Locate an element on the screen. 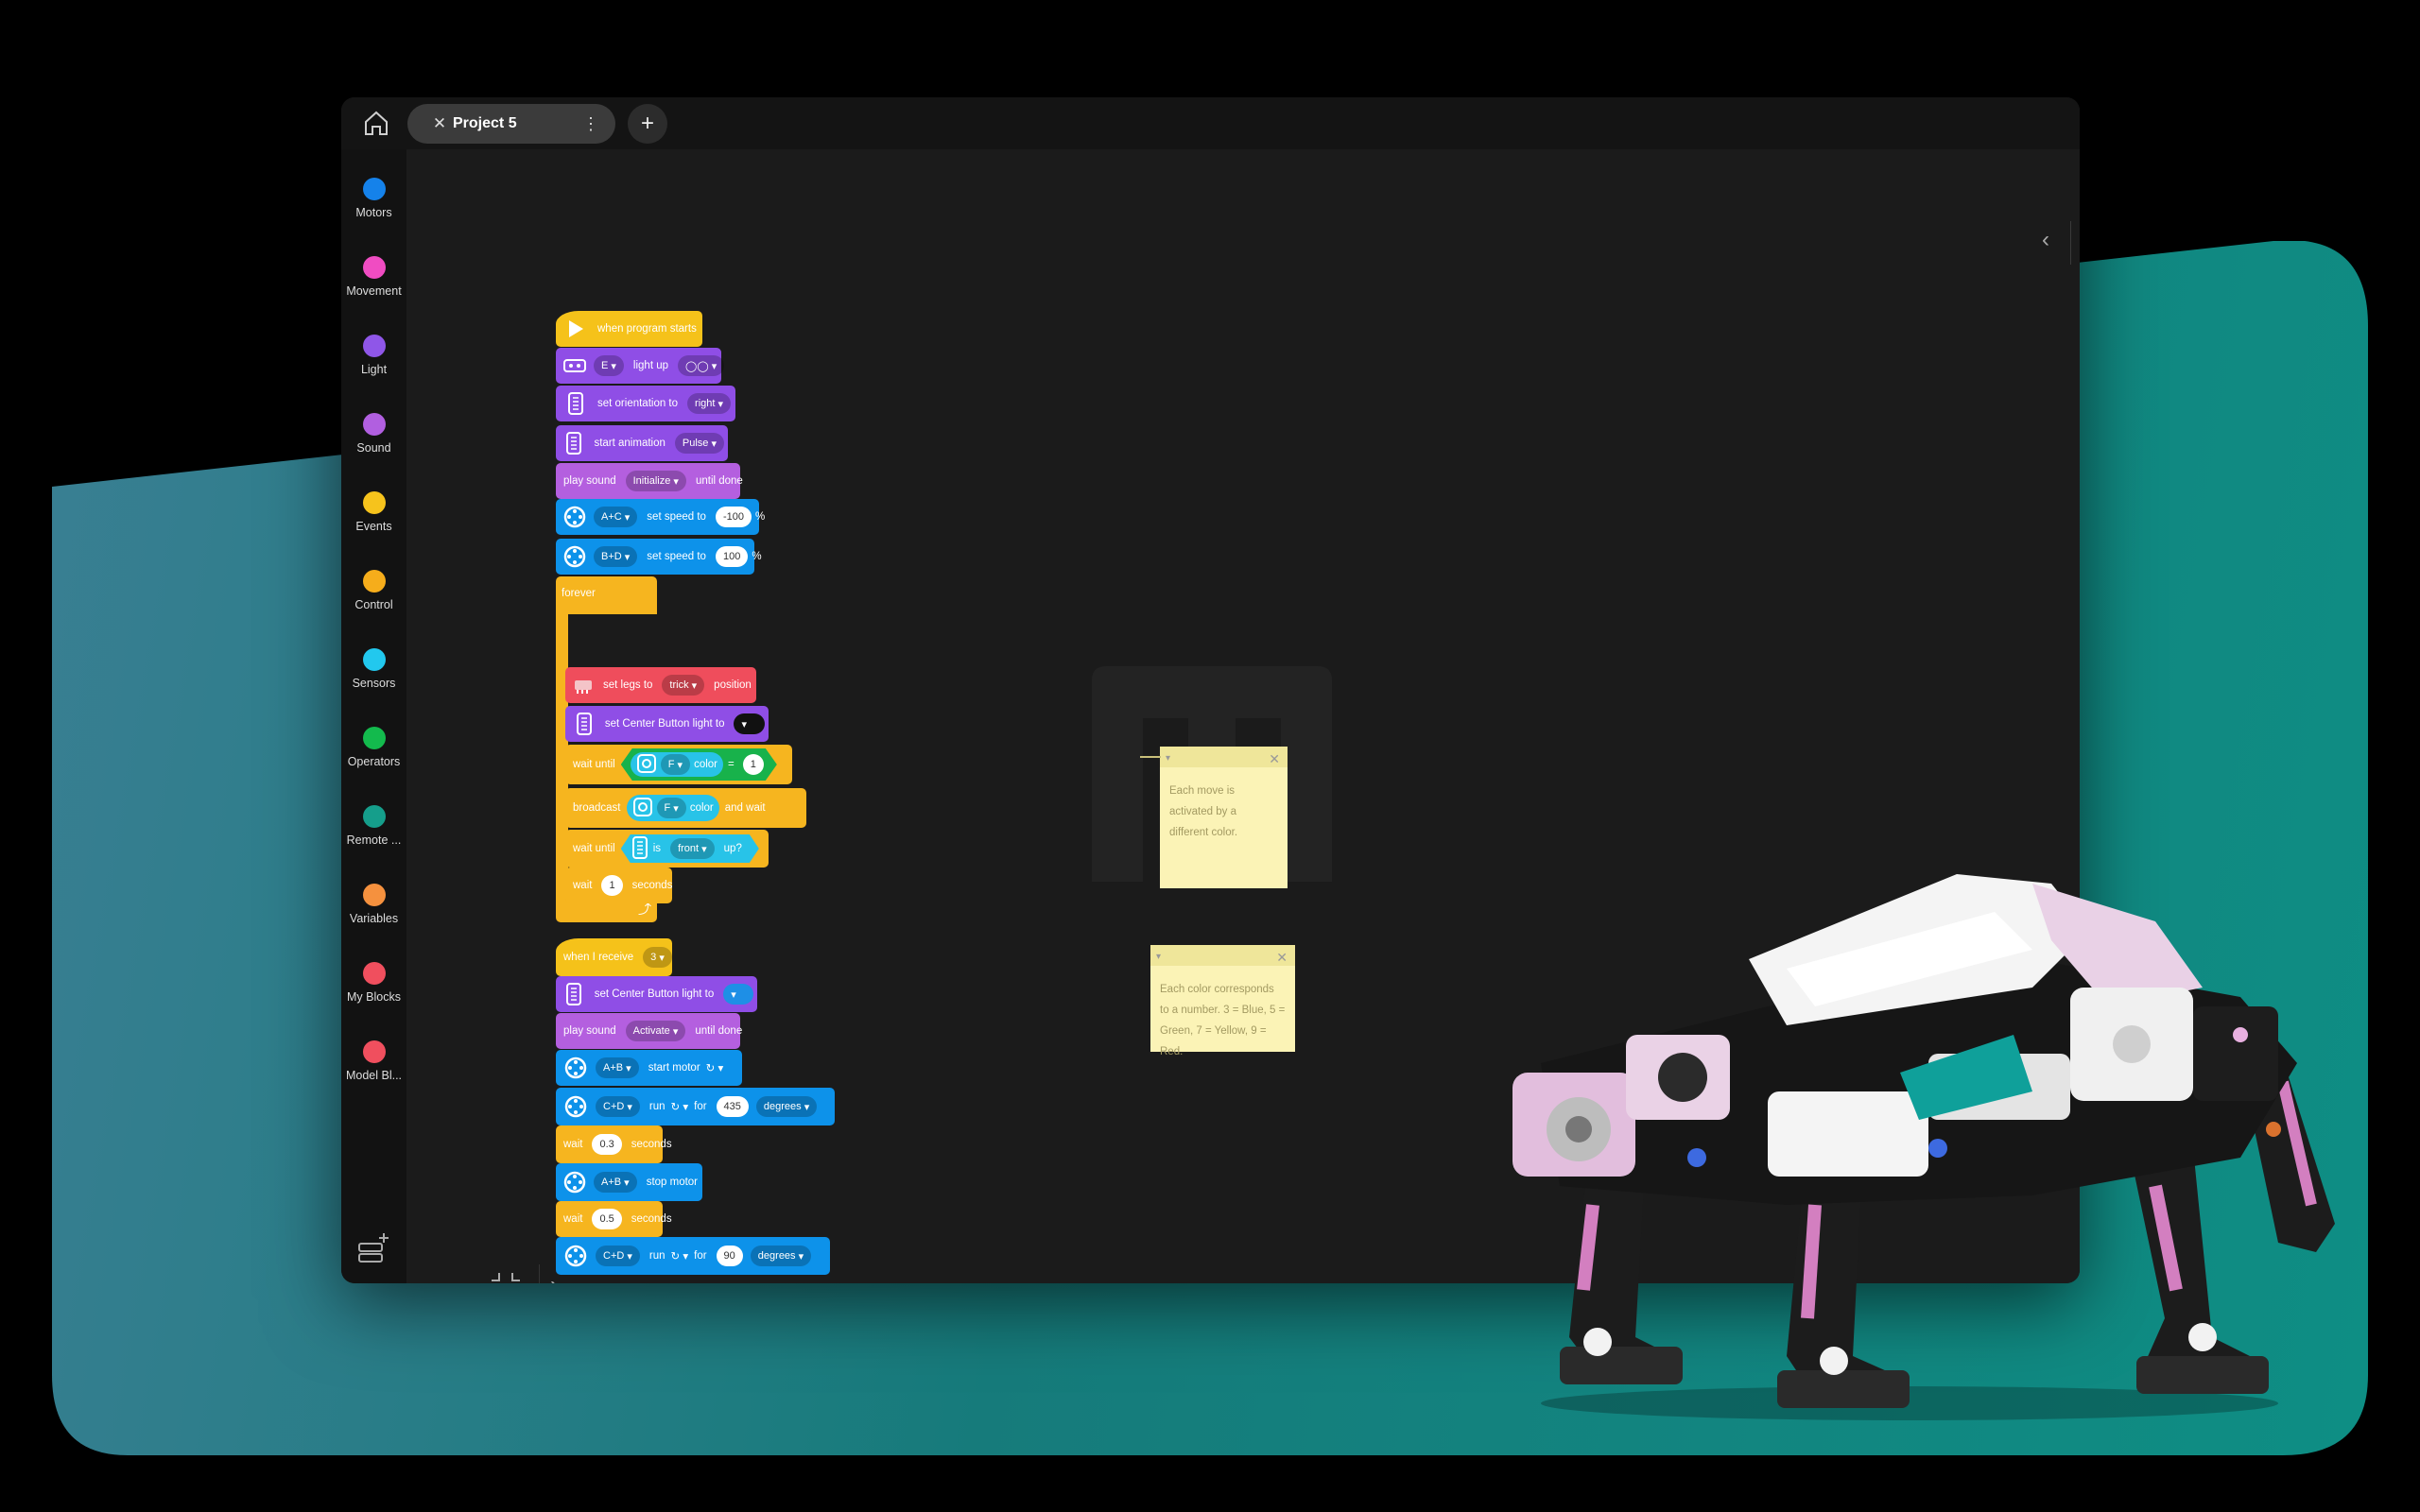  speed-input: 100 is located at coordinates (732, 556).